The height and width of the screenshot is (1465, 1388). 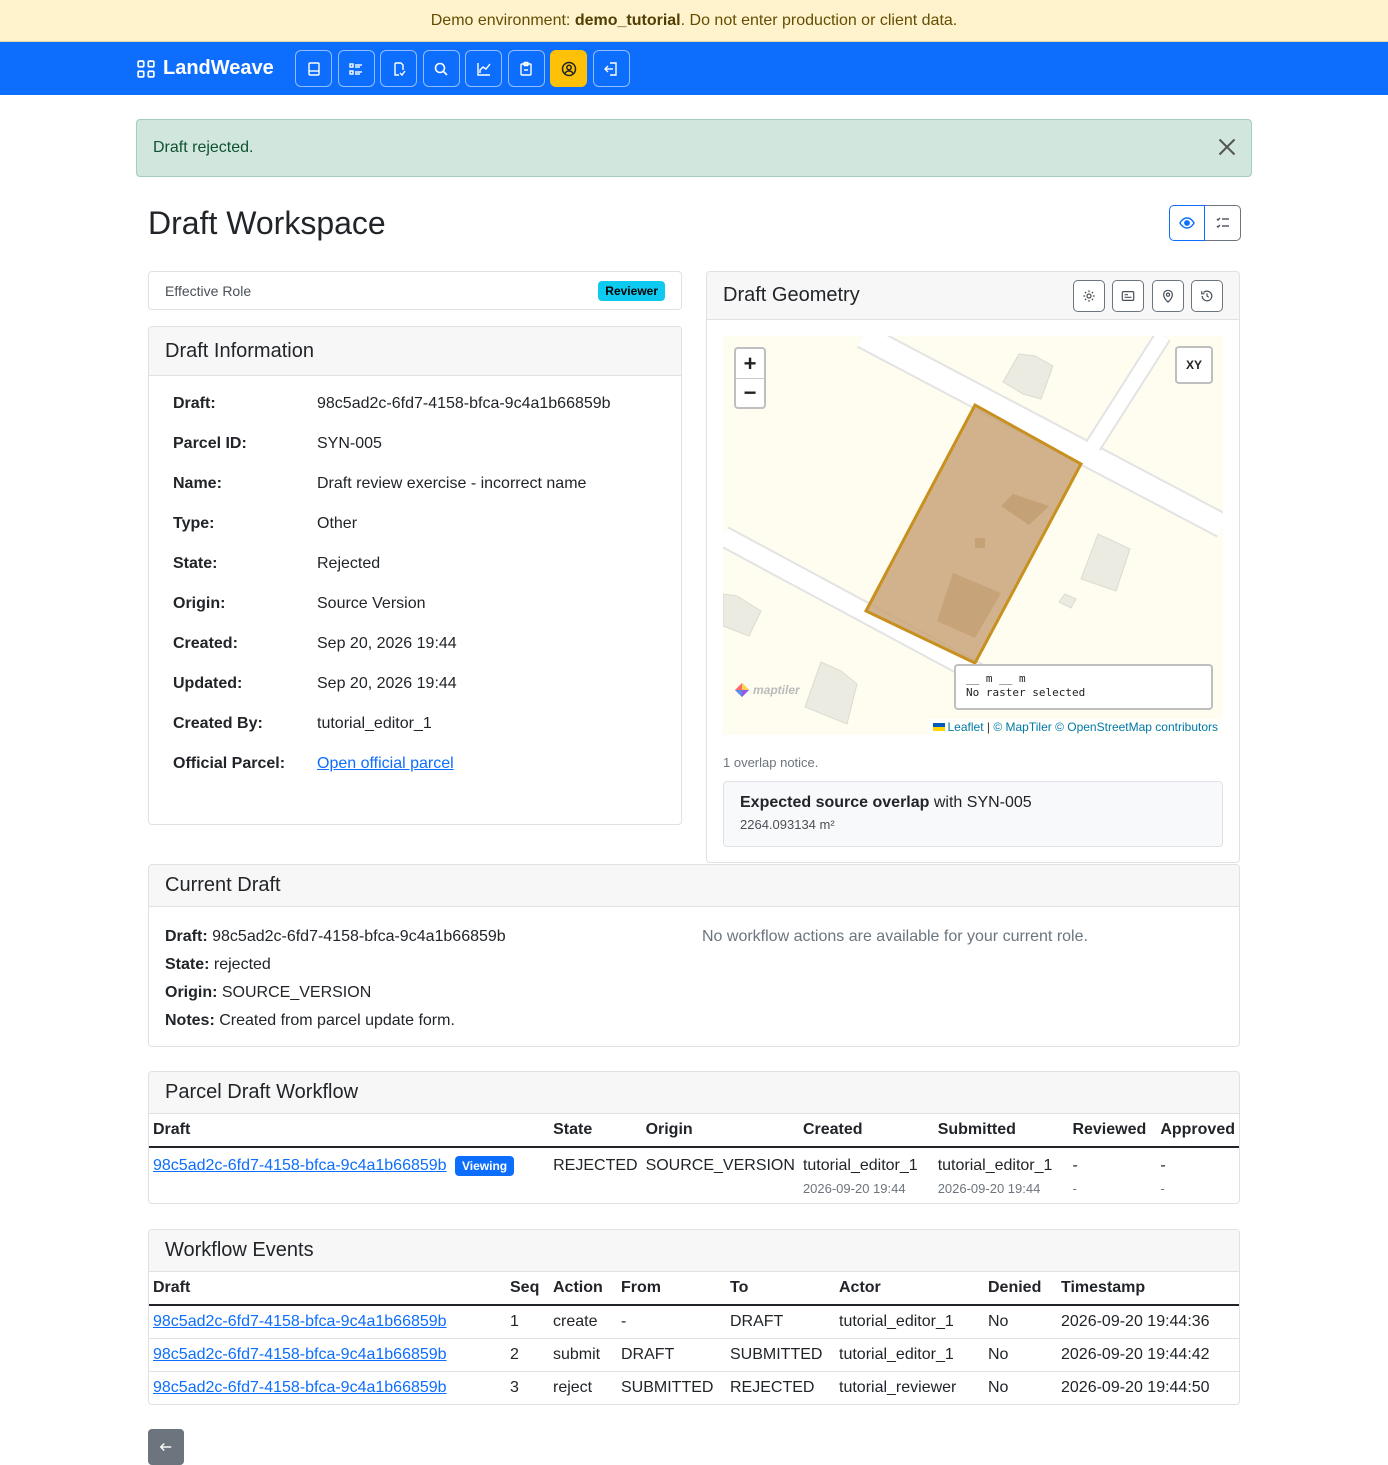 I want to click on workflow-header: Parcel Draft Workflow, so click(x=694, y=1093).